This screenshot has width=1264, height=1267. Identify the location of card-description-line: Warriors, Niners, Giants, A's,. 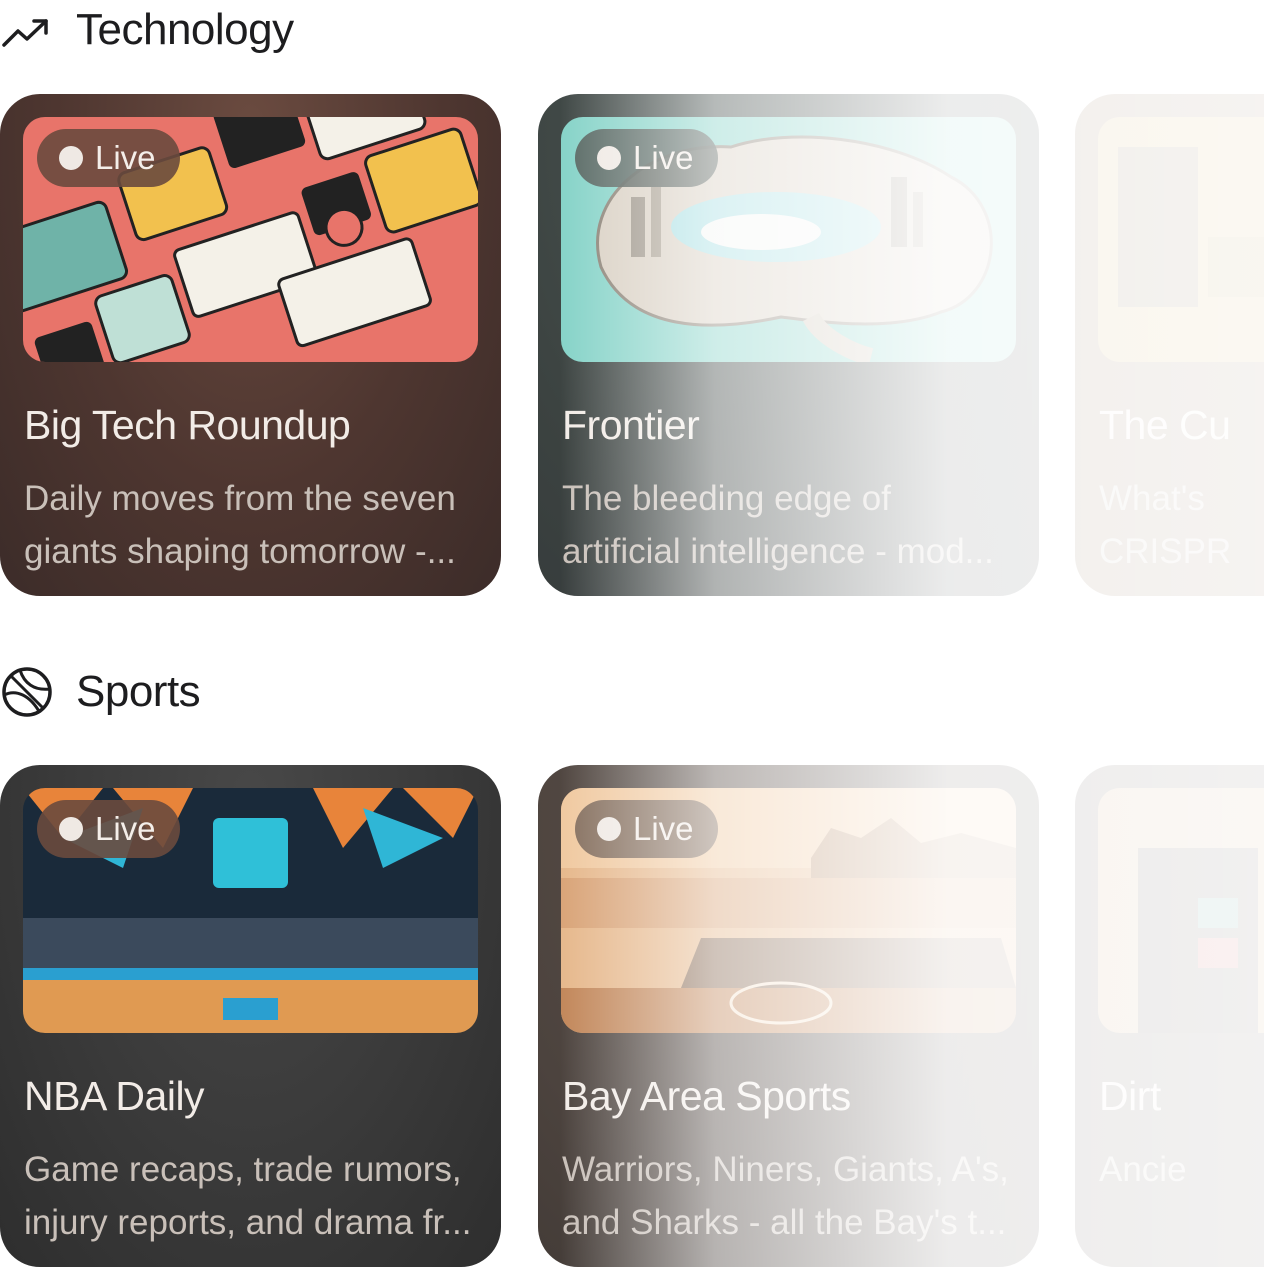
(785, 1169).